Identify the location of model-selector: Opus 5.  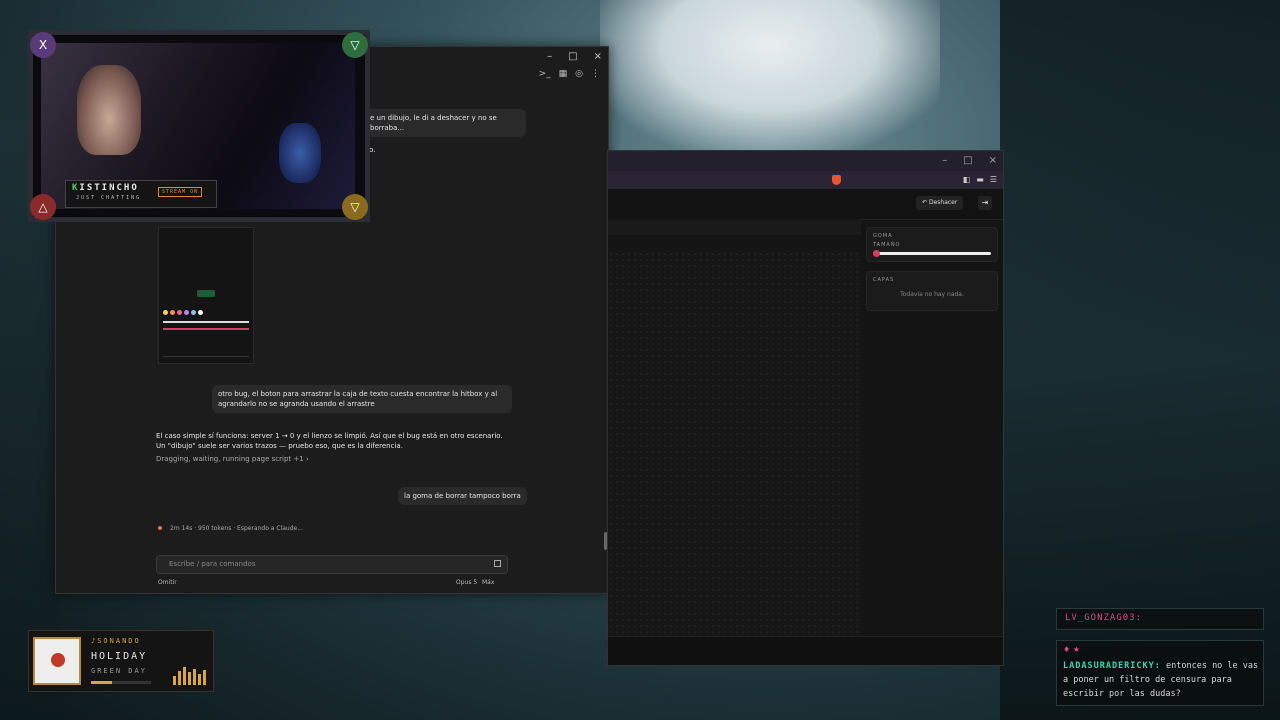
(466, 582).